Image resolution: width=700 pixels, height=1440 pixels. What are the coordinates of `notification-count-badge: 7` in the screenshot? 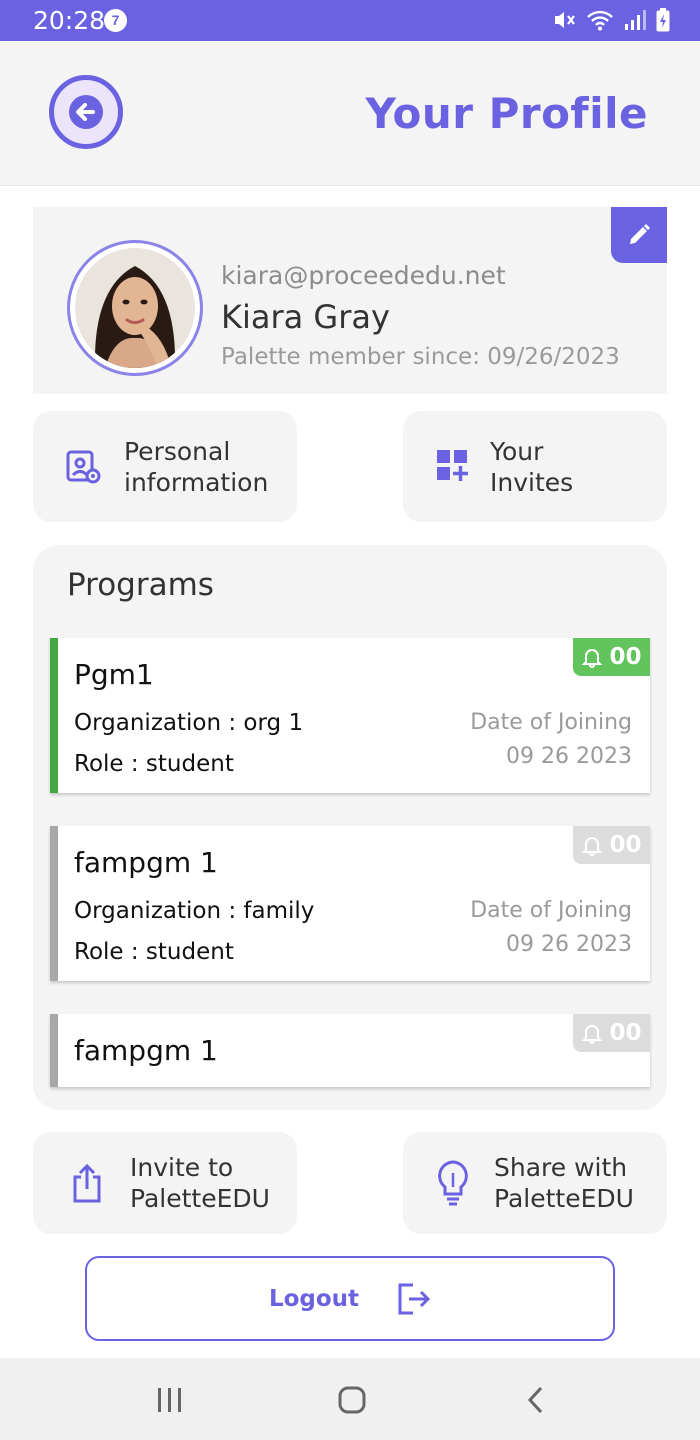 It's located at (115, 20).